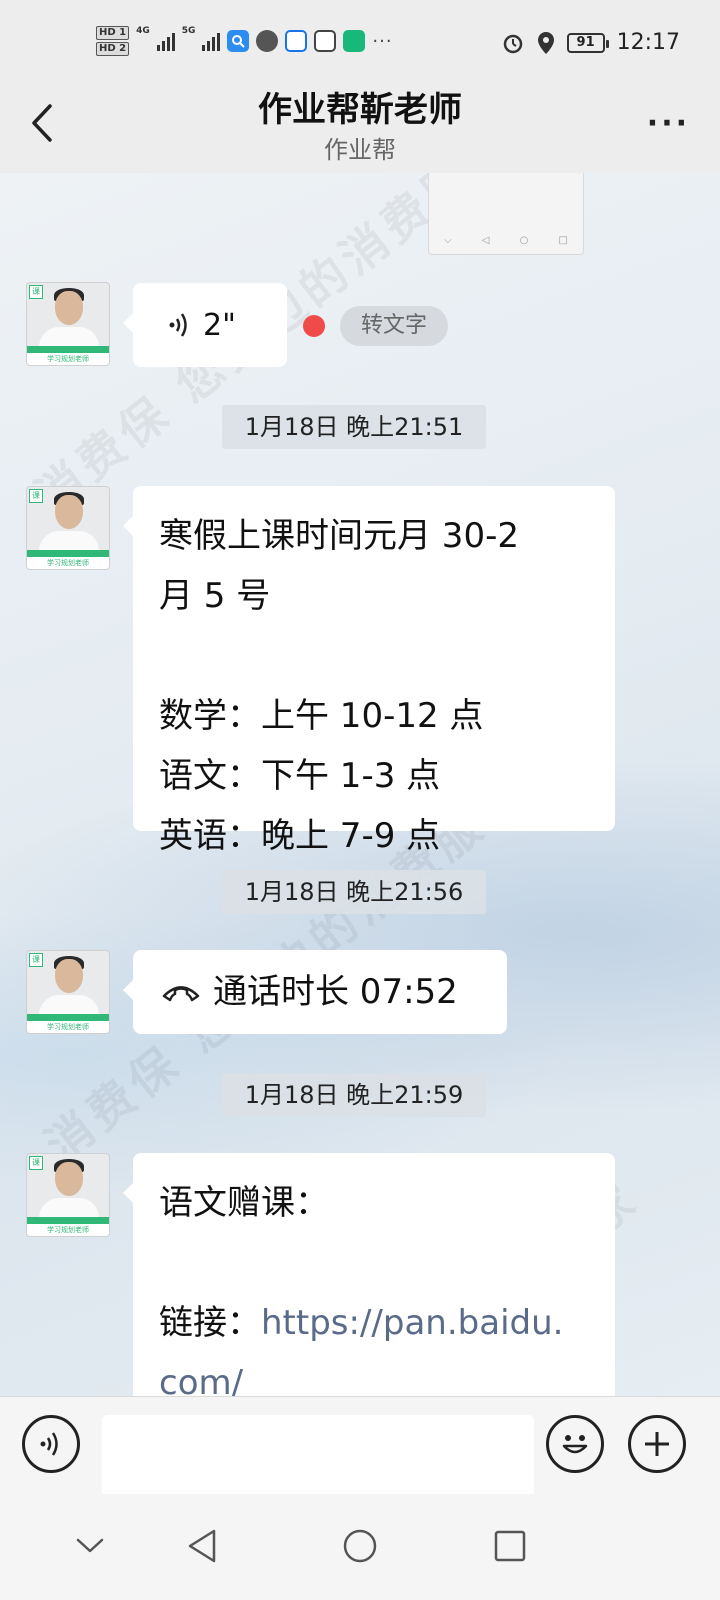 This screenshot has width=720, height=1600. I want to click on plus-circle-icon, so click(657, 1444).